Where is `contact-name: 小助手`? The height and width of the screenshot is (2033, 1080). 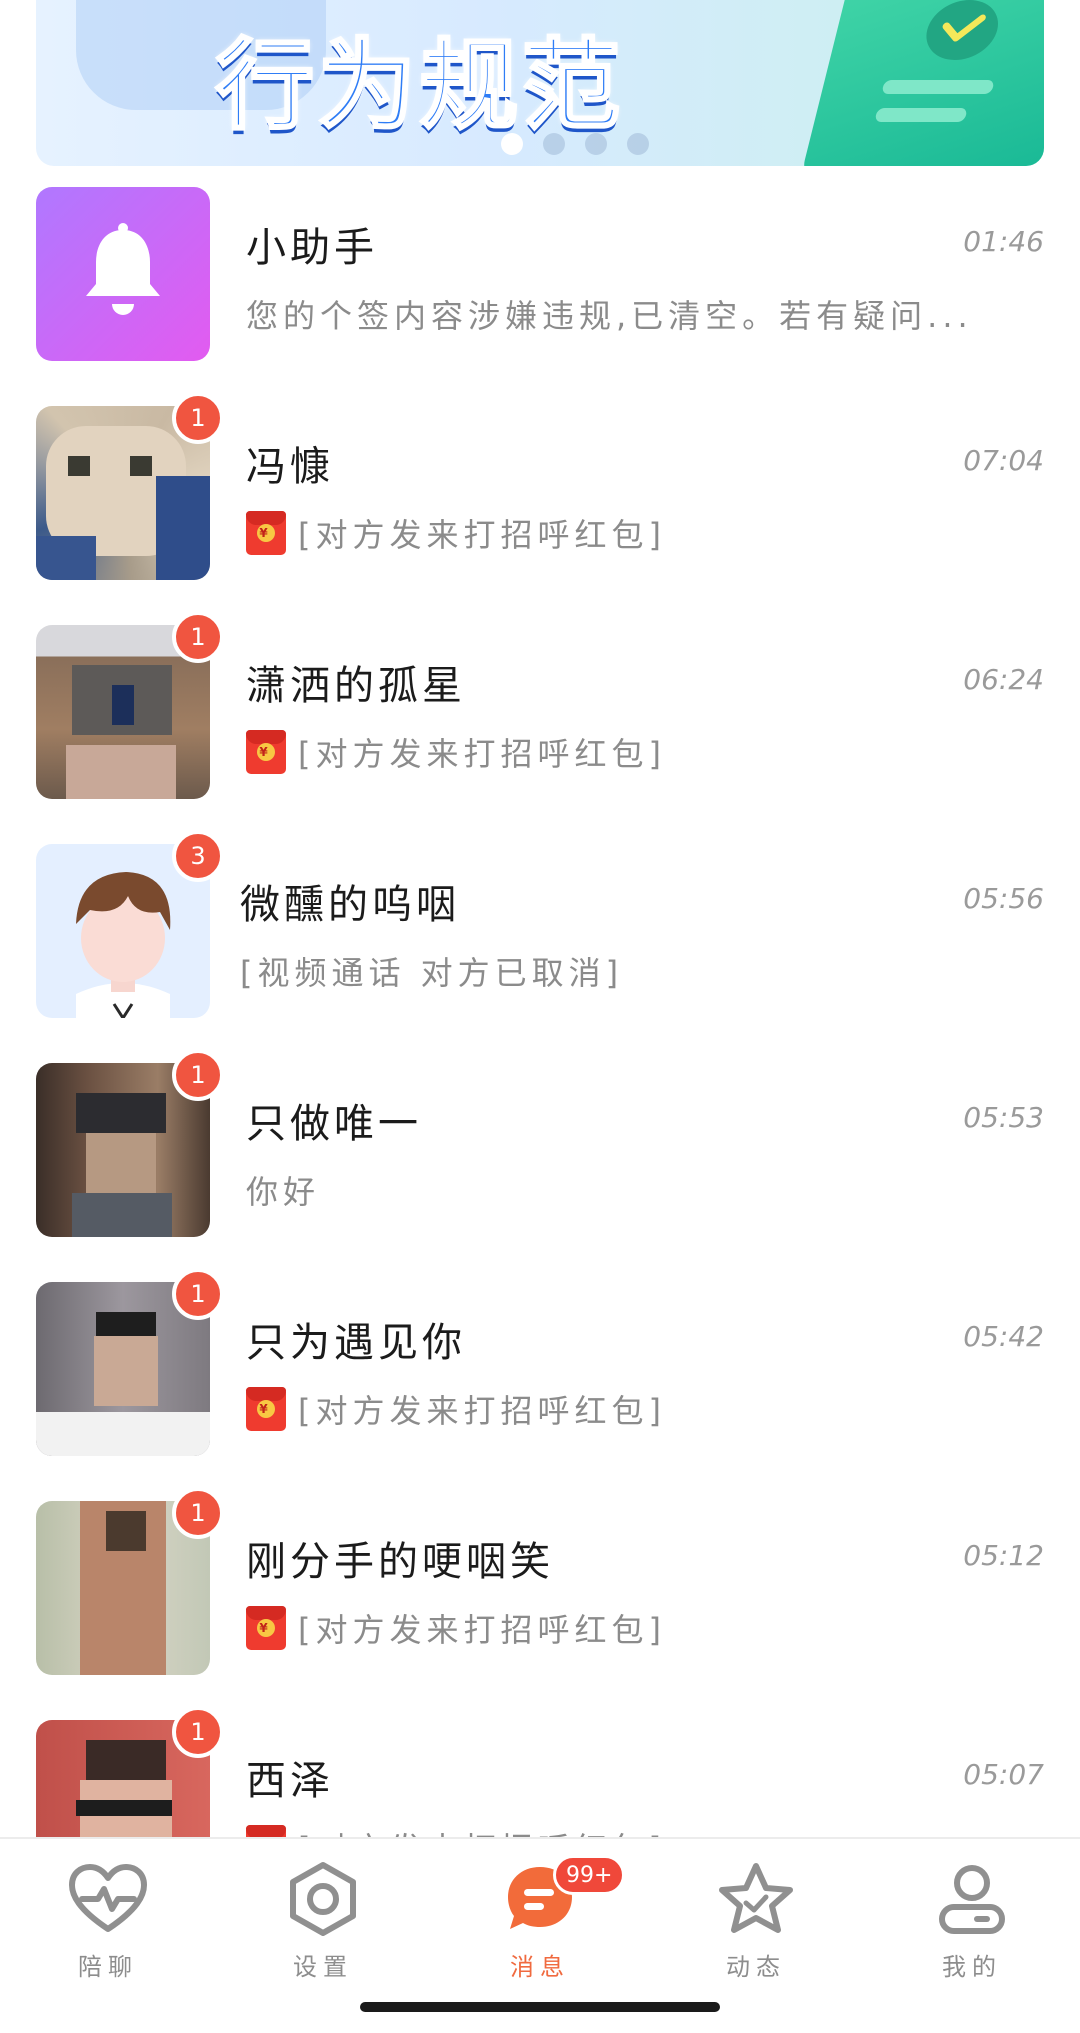
contact-name: 小助手 is located at coordinates (312, 248).